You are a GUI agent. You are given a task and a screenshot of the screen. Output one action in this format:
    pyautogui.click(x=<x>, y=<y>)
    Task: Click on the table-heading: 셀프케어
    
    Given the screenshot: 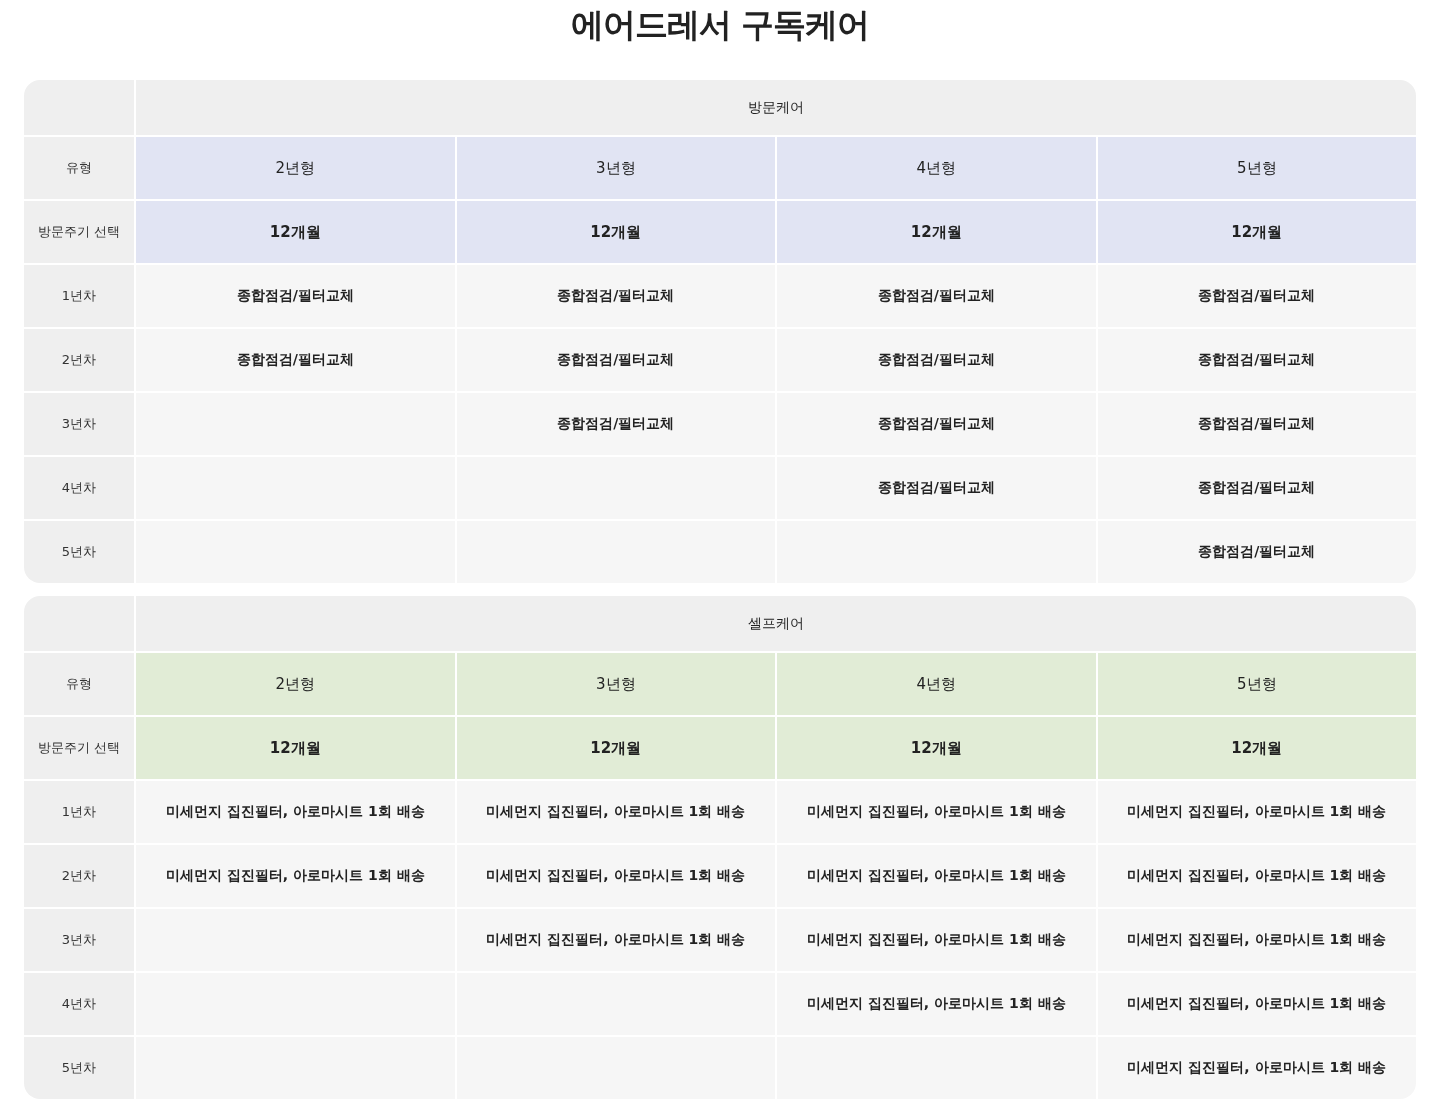 What is the action you would take?
    pyautogui.click(x=776, y=623)
    